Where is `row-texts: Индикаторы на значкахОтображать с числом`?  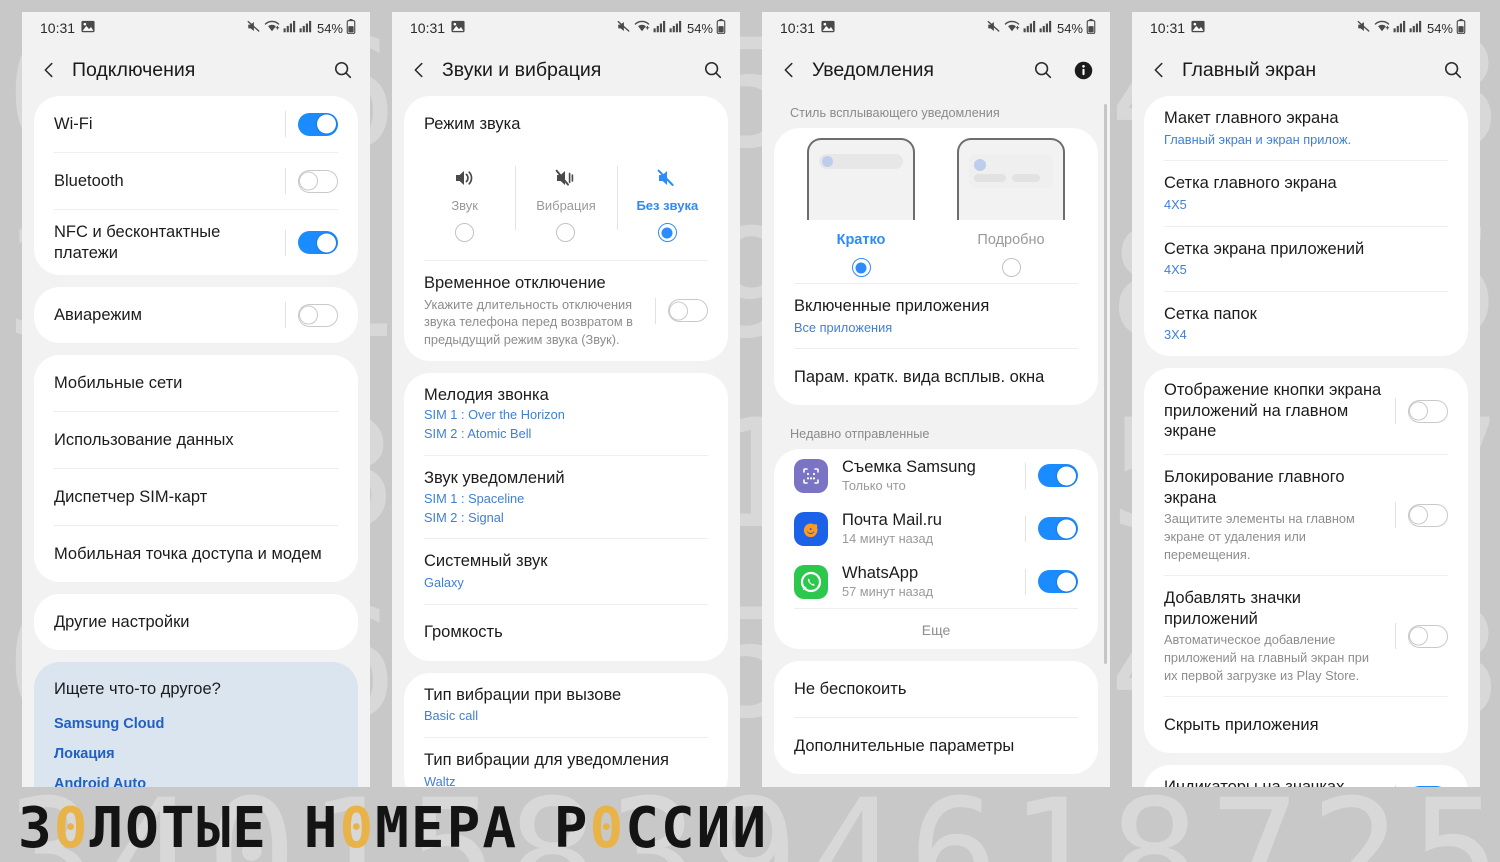
row-texts: Индикаторы на значкахОтображать с числом is located at coordinates (1273, 776).